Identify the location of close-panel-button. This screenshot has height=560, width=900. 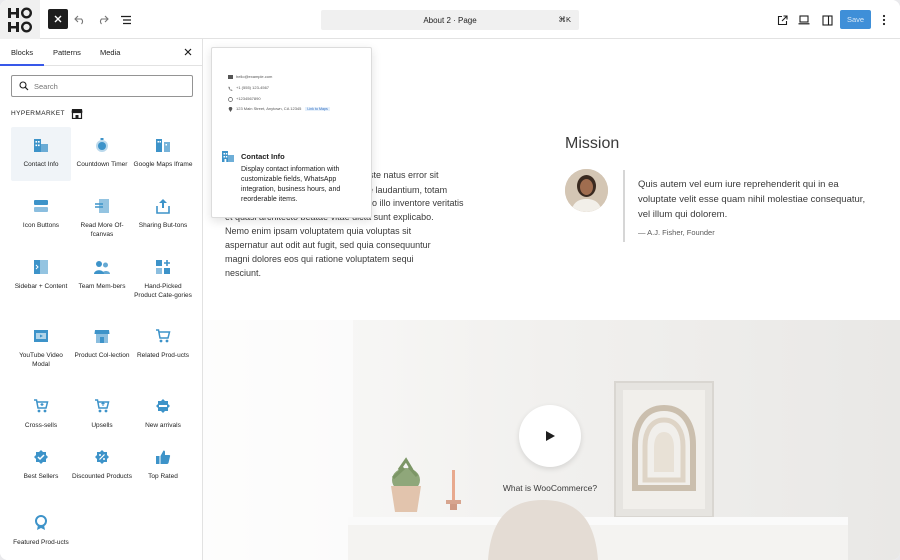
(188, 52).